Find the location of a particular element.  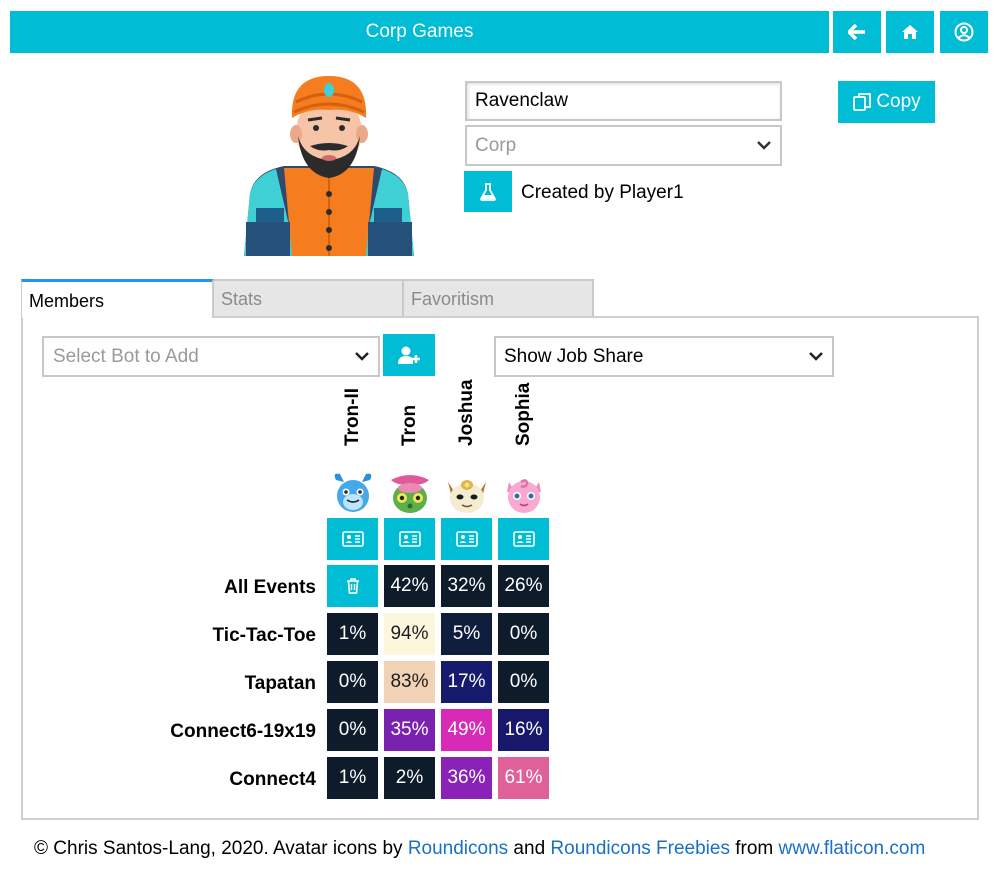

row-label-connect6: Connect6-19x19 is located at coordinates (243, 731).